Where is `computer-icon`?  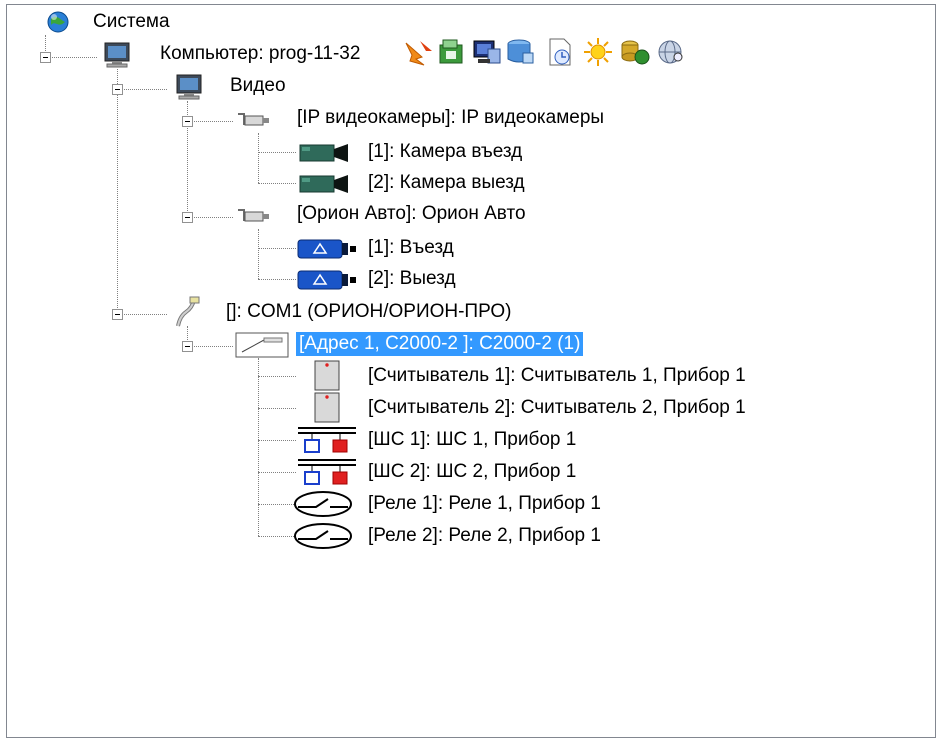 computer-icon is located at coordinates (117, 55).